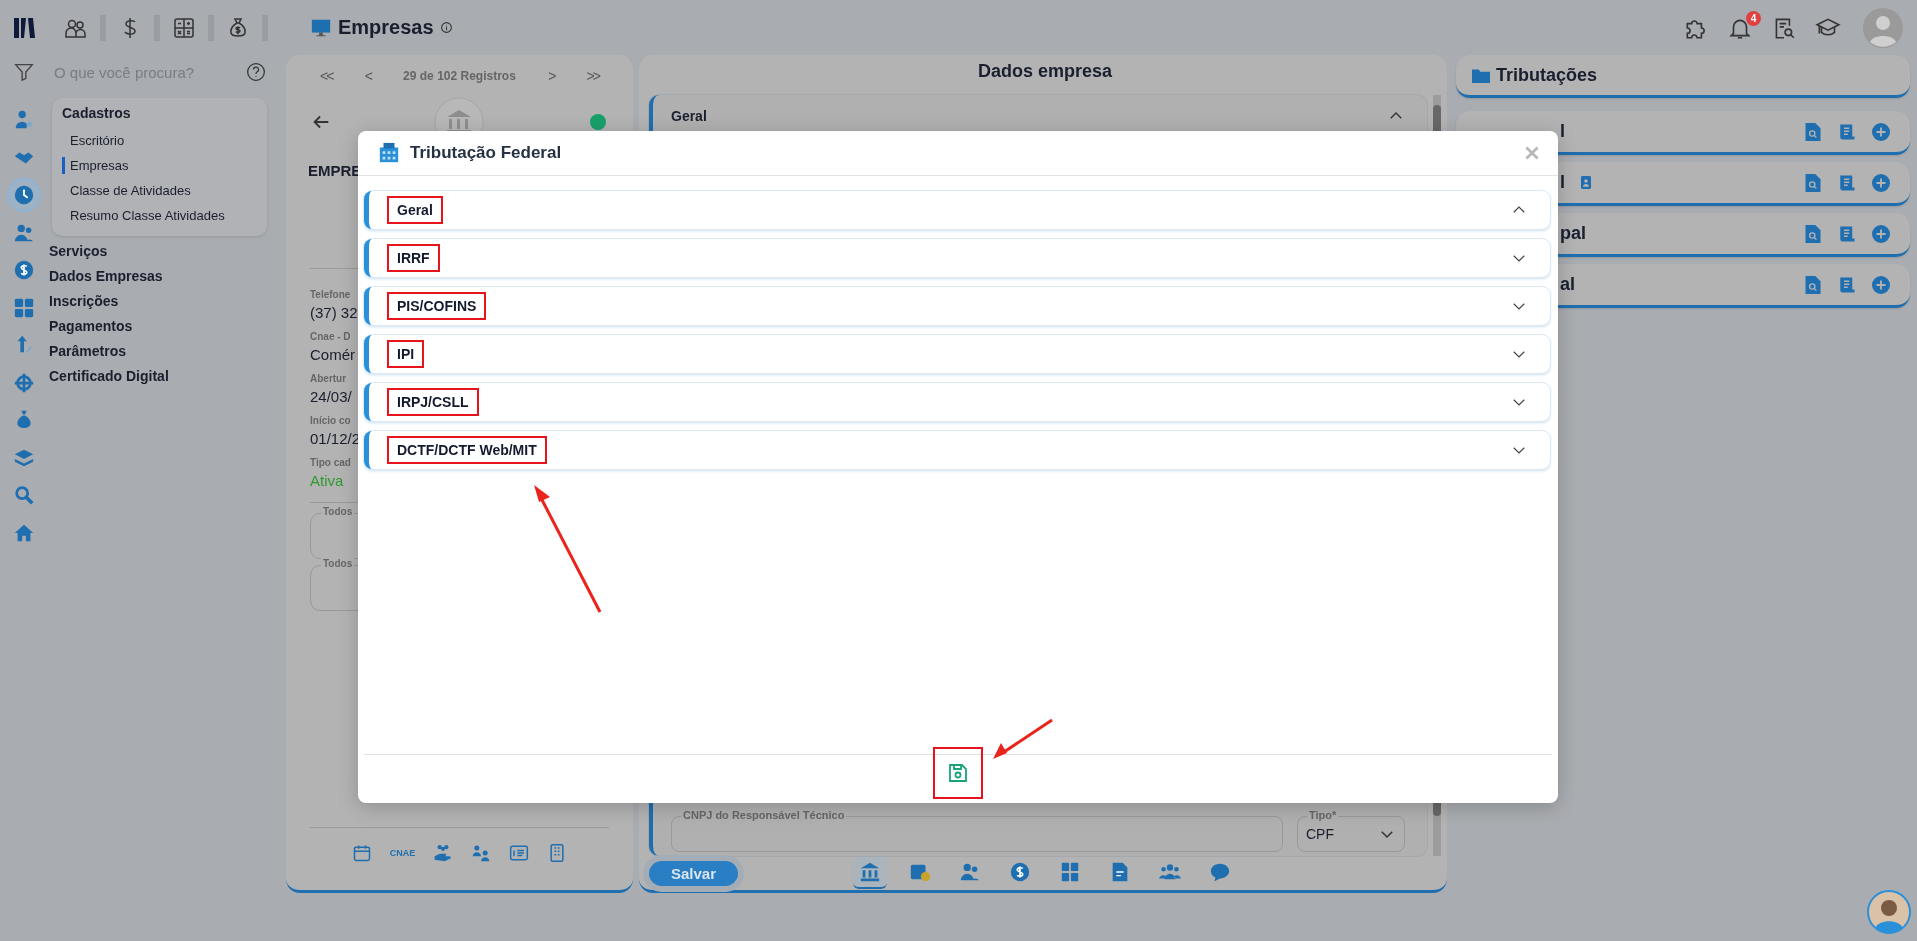 The image size is (1917, 941). What do you see at coordinates (1045, 71) in the screenshot?
I see `panel-title: Dados empresa` at bounding box center [1045, 71].